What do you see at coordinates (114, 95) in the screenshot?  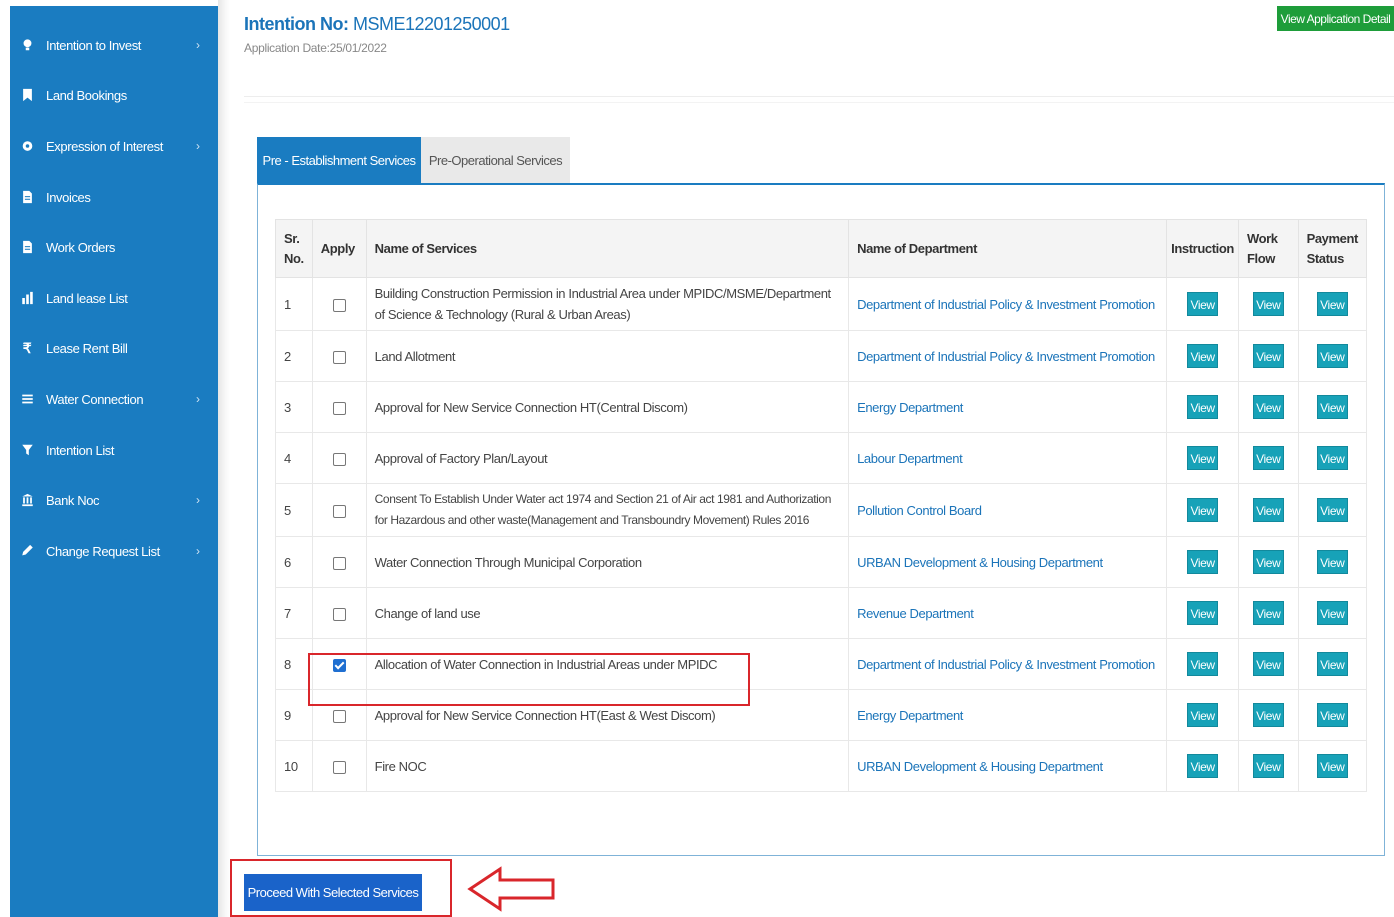 I see `sidebar-item-land-bookings: Land Bookings` at bounding box center [114, 95].